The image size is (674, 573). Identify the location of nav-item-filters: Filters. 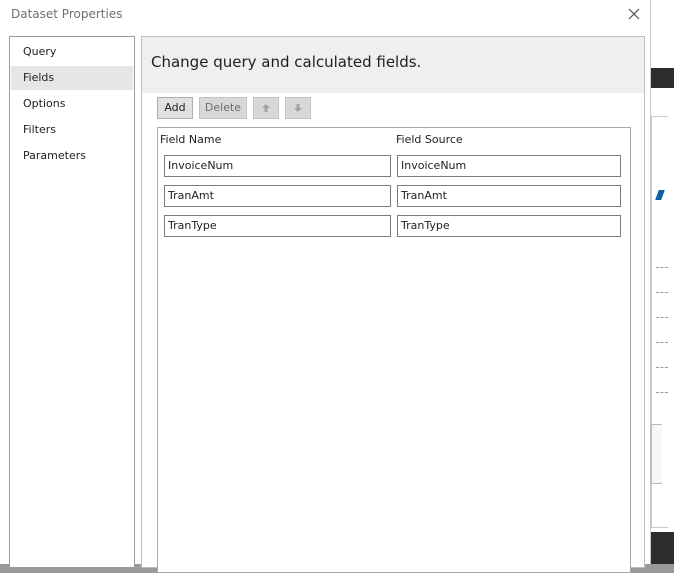
(72, 130).